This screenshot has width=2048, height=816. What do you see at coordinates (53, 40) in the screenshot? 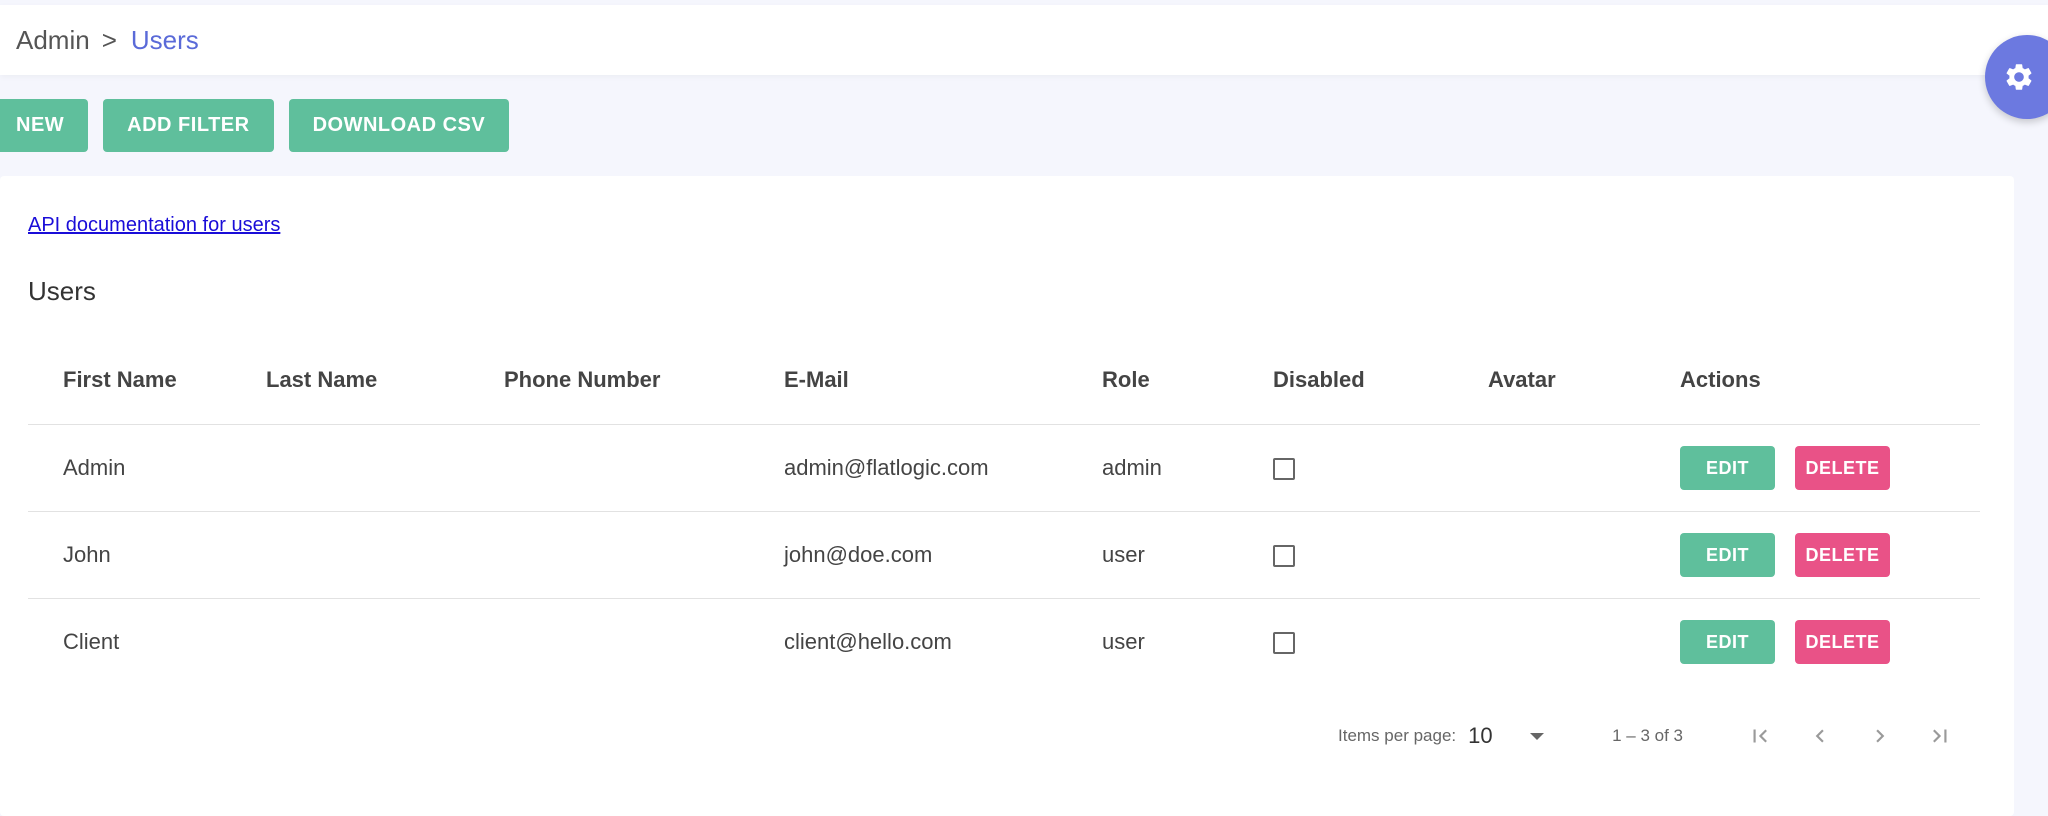
I see `breadcrumb-admin: Admin` at bounding box center [53, 40].